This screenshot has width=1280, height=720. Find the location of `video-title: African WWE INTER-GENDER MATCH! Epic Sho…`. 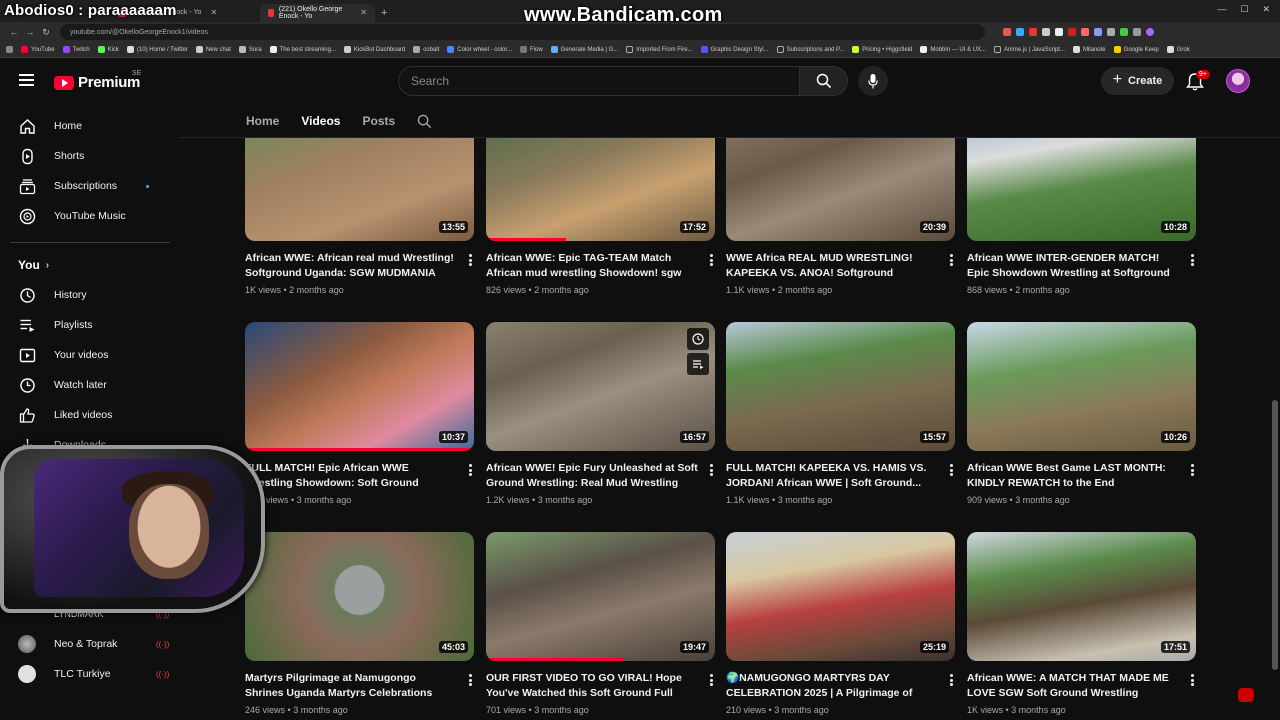

video-title: African WWE INTER-GENDER MATCH! Epic Sho… is located at coordinates (1073, 266).